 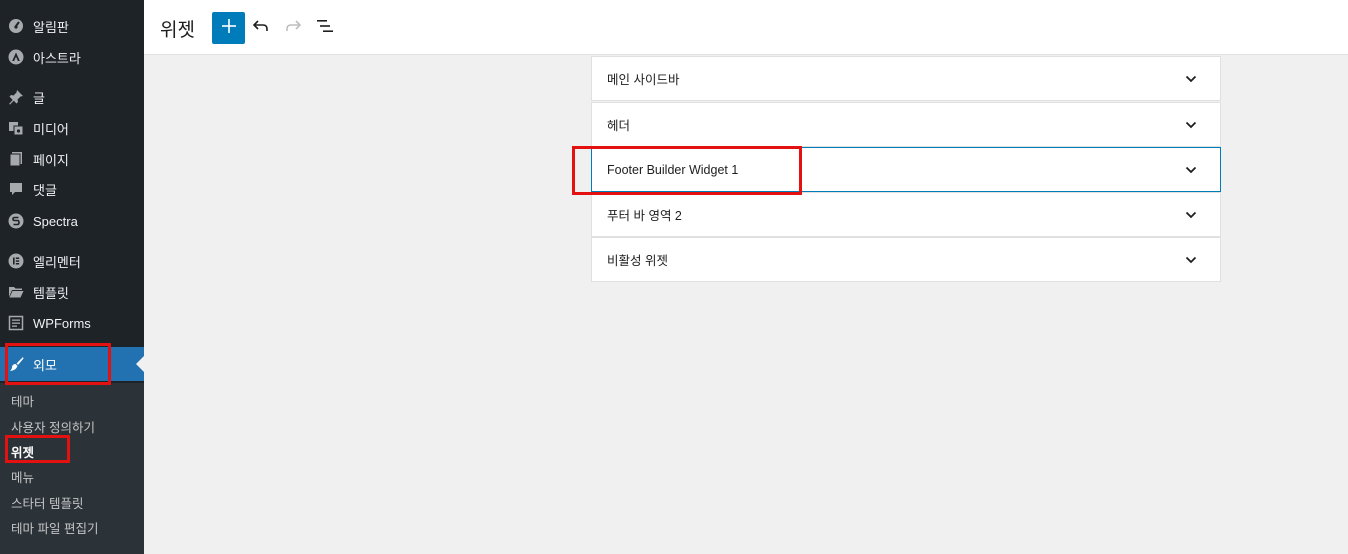 What do you see at coordinates (16, 57) in the screenshot?
I see `astra-icon` at bounding box center [16, 57].